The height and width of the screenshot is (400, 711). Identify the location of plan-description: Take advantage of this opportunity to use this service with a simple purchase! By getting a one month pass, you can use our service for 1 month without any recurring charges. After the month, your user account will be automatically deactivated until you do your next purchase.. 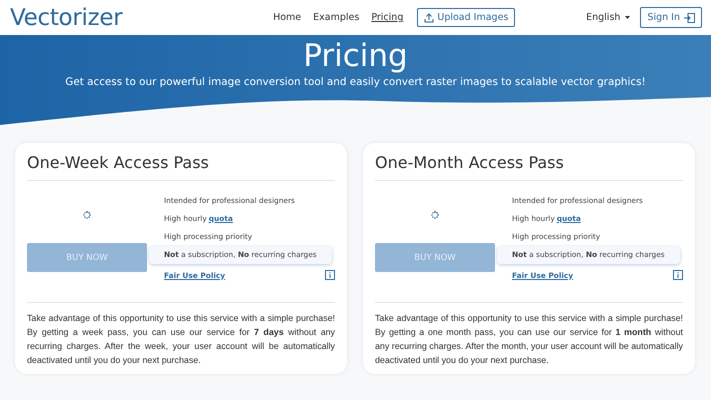
(529, 339).